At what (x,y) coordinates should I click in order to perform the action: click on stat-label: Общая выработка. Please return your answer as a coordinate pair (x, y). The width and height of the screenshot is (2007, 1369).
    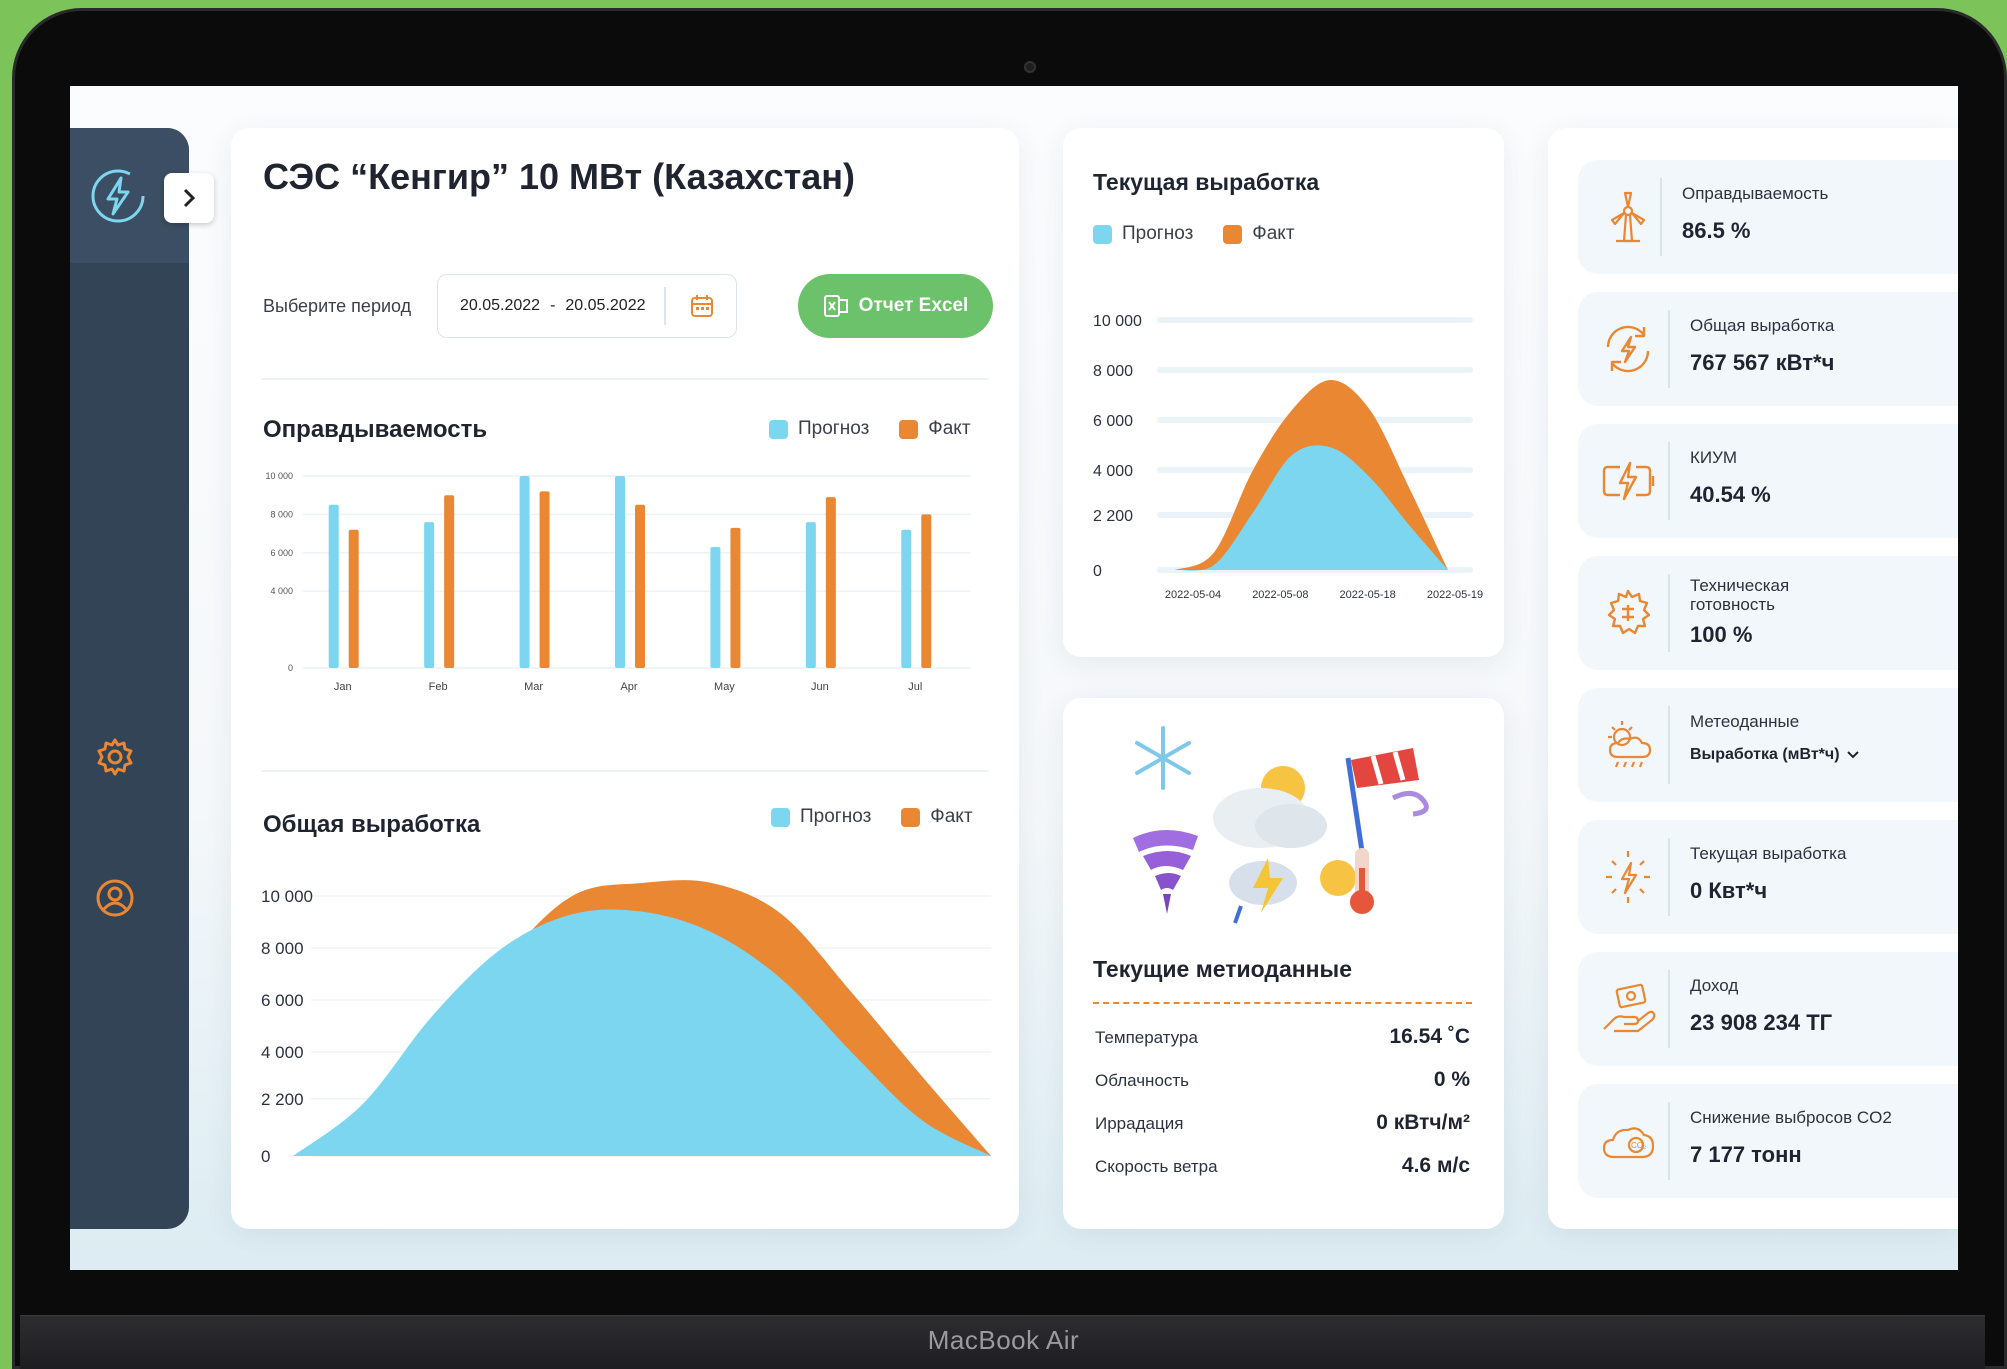
    Looking at the image, I should click on (1762, 325).